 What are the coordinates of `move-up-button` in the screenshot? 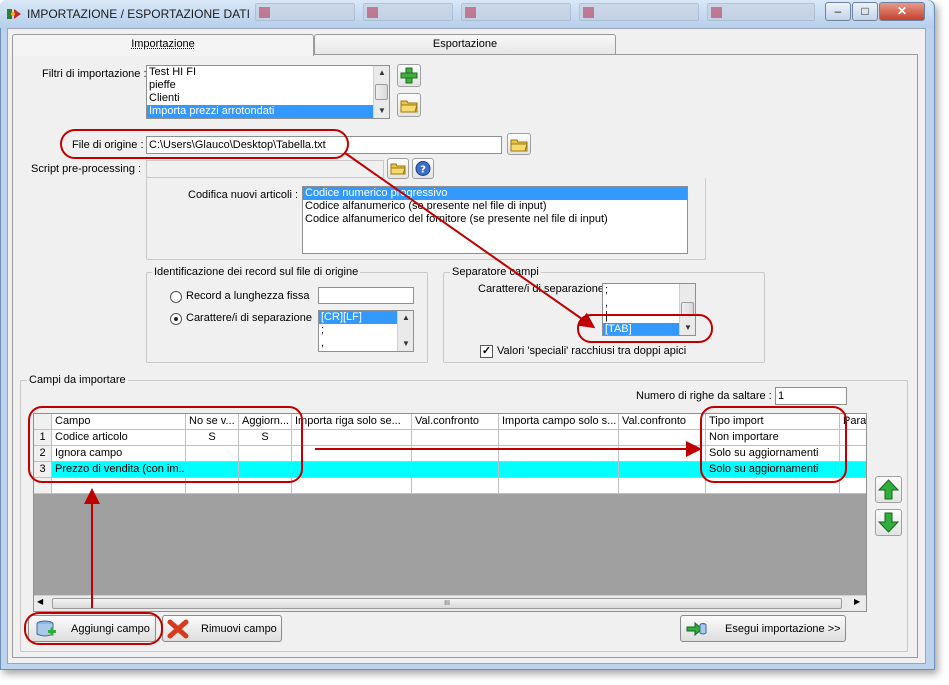 It's located at (888, 489).